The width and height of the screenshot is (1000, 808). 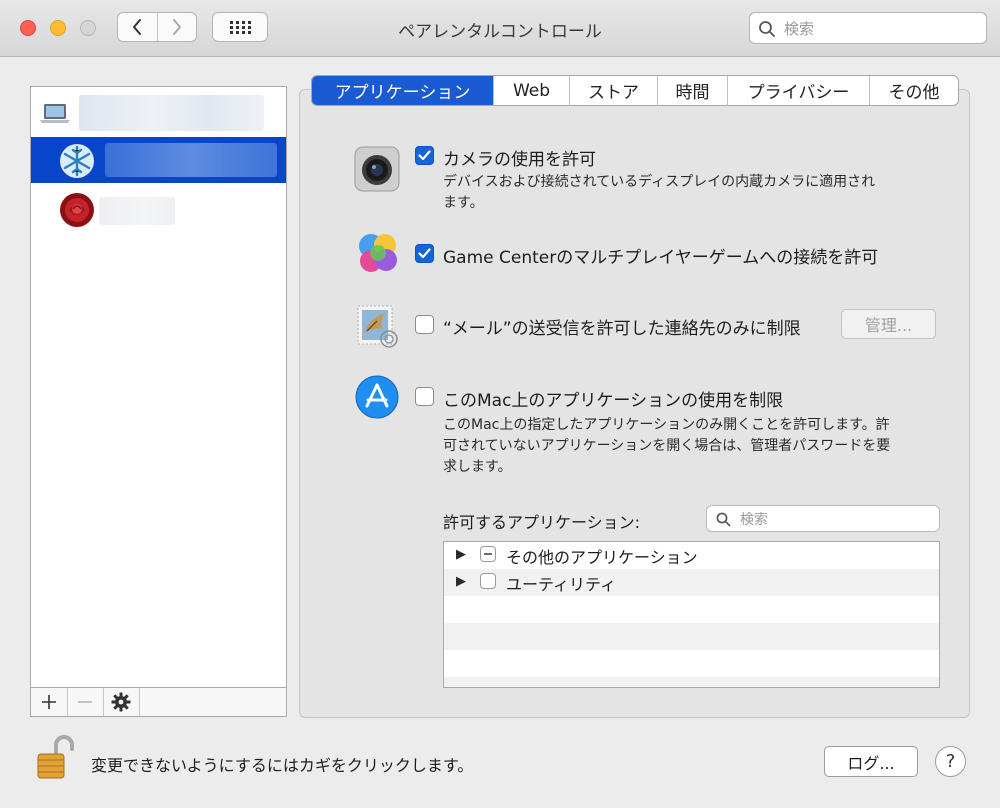 I want to click on mail-stamp-icon, so click(x=377, y=326).